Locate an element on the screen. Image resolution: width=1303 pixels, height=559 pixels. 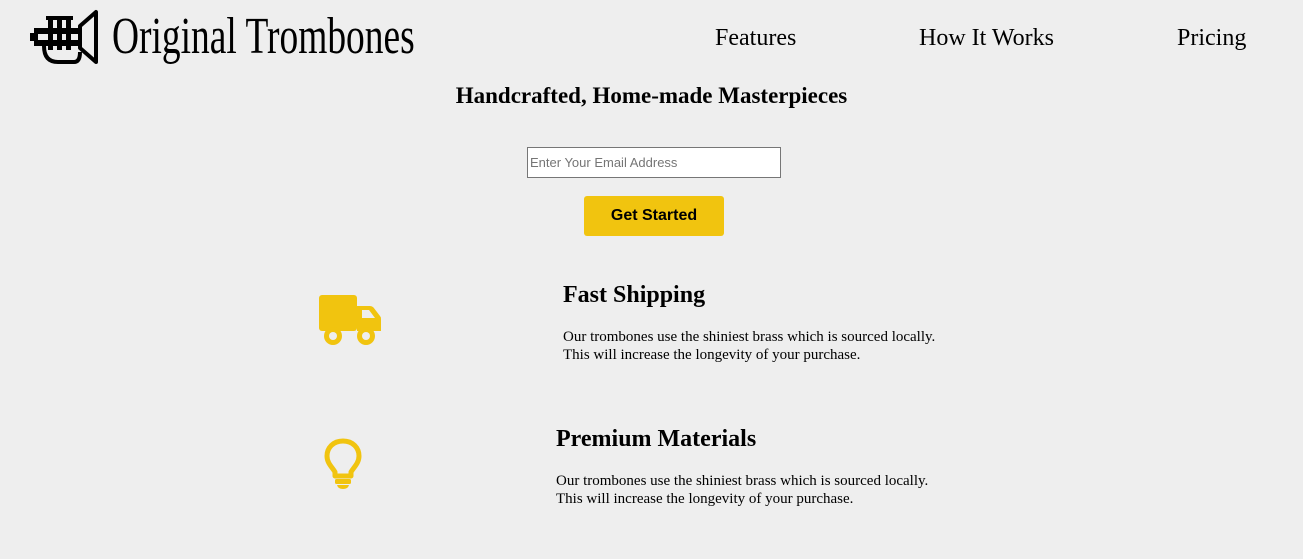
feature-title: Fast Shipping is located at coordinates (634, 295).